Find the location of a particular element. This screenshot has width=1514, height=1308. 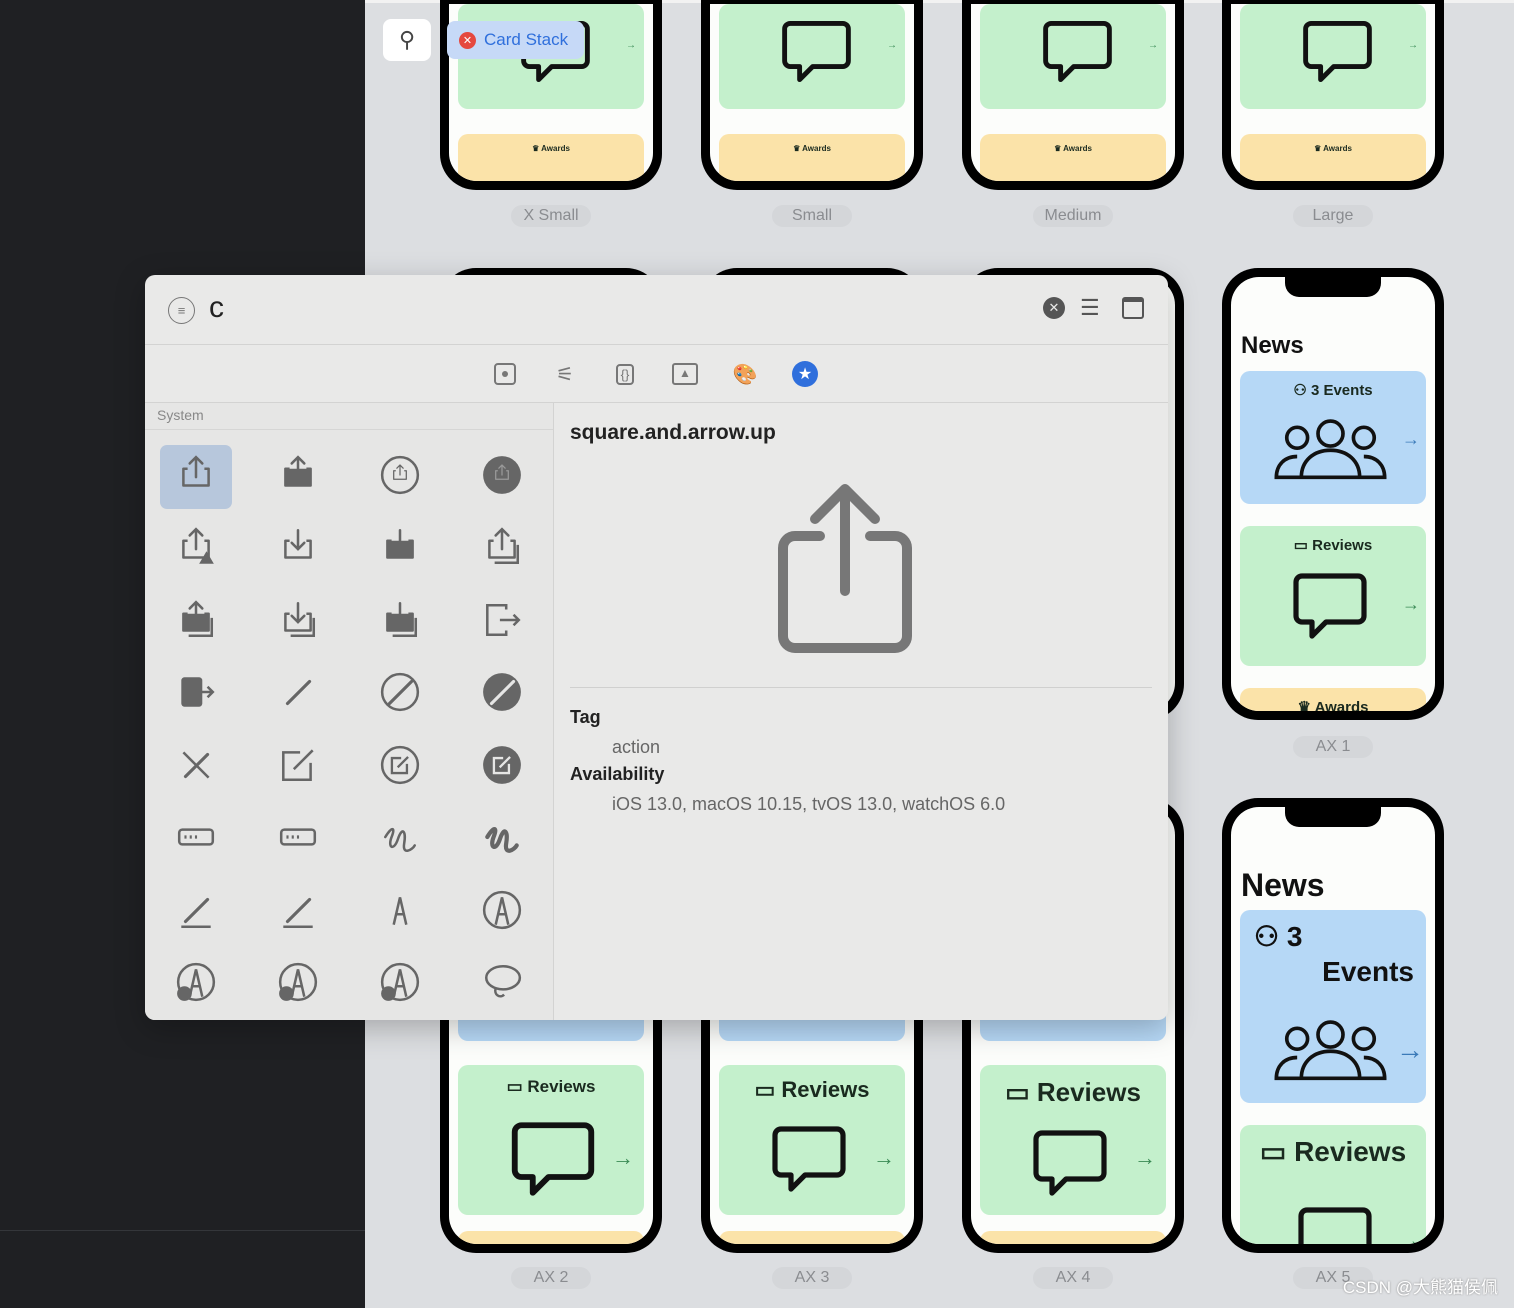

symbol-pencil-line is located at coordinates (196, 912).